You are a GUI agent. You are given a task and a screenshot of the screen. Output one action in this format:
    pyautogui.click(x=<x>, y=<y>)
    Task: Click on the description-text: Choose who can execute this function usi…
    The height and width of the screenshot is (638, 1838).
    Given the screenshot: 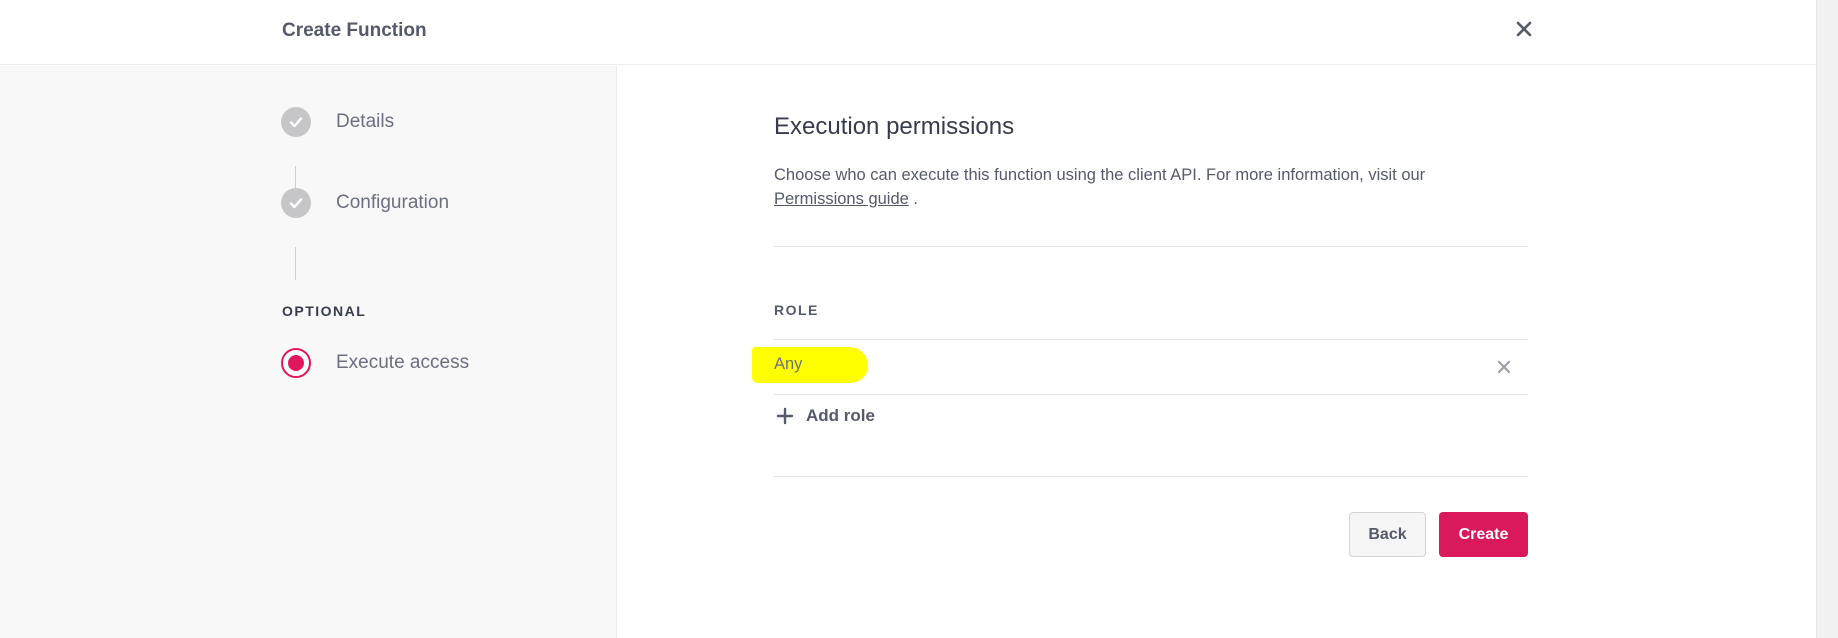 What is the action you would take?
    pyautogui.click(x=1100, y=175)
    